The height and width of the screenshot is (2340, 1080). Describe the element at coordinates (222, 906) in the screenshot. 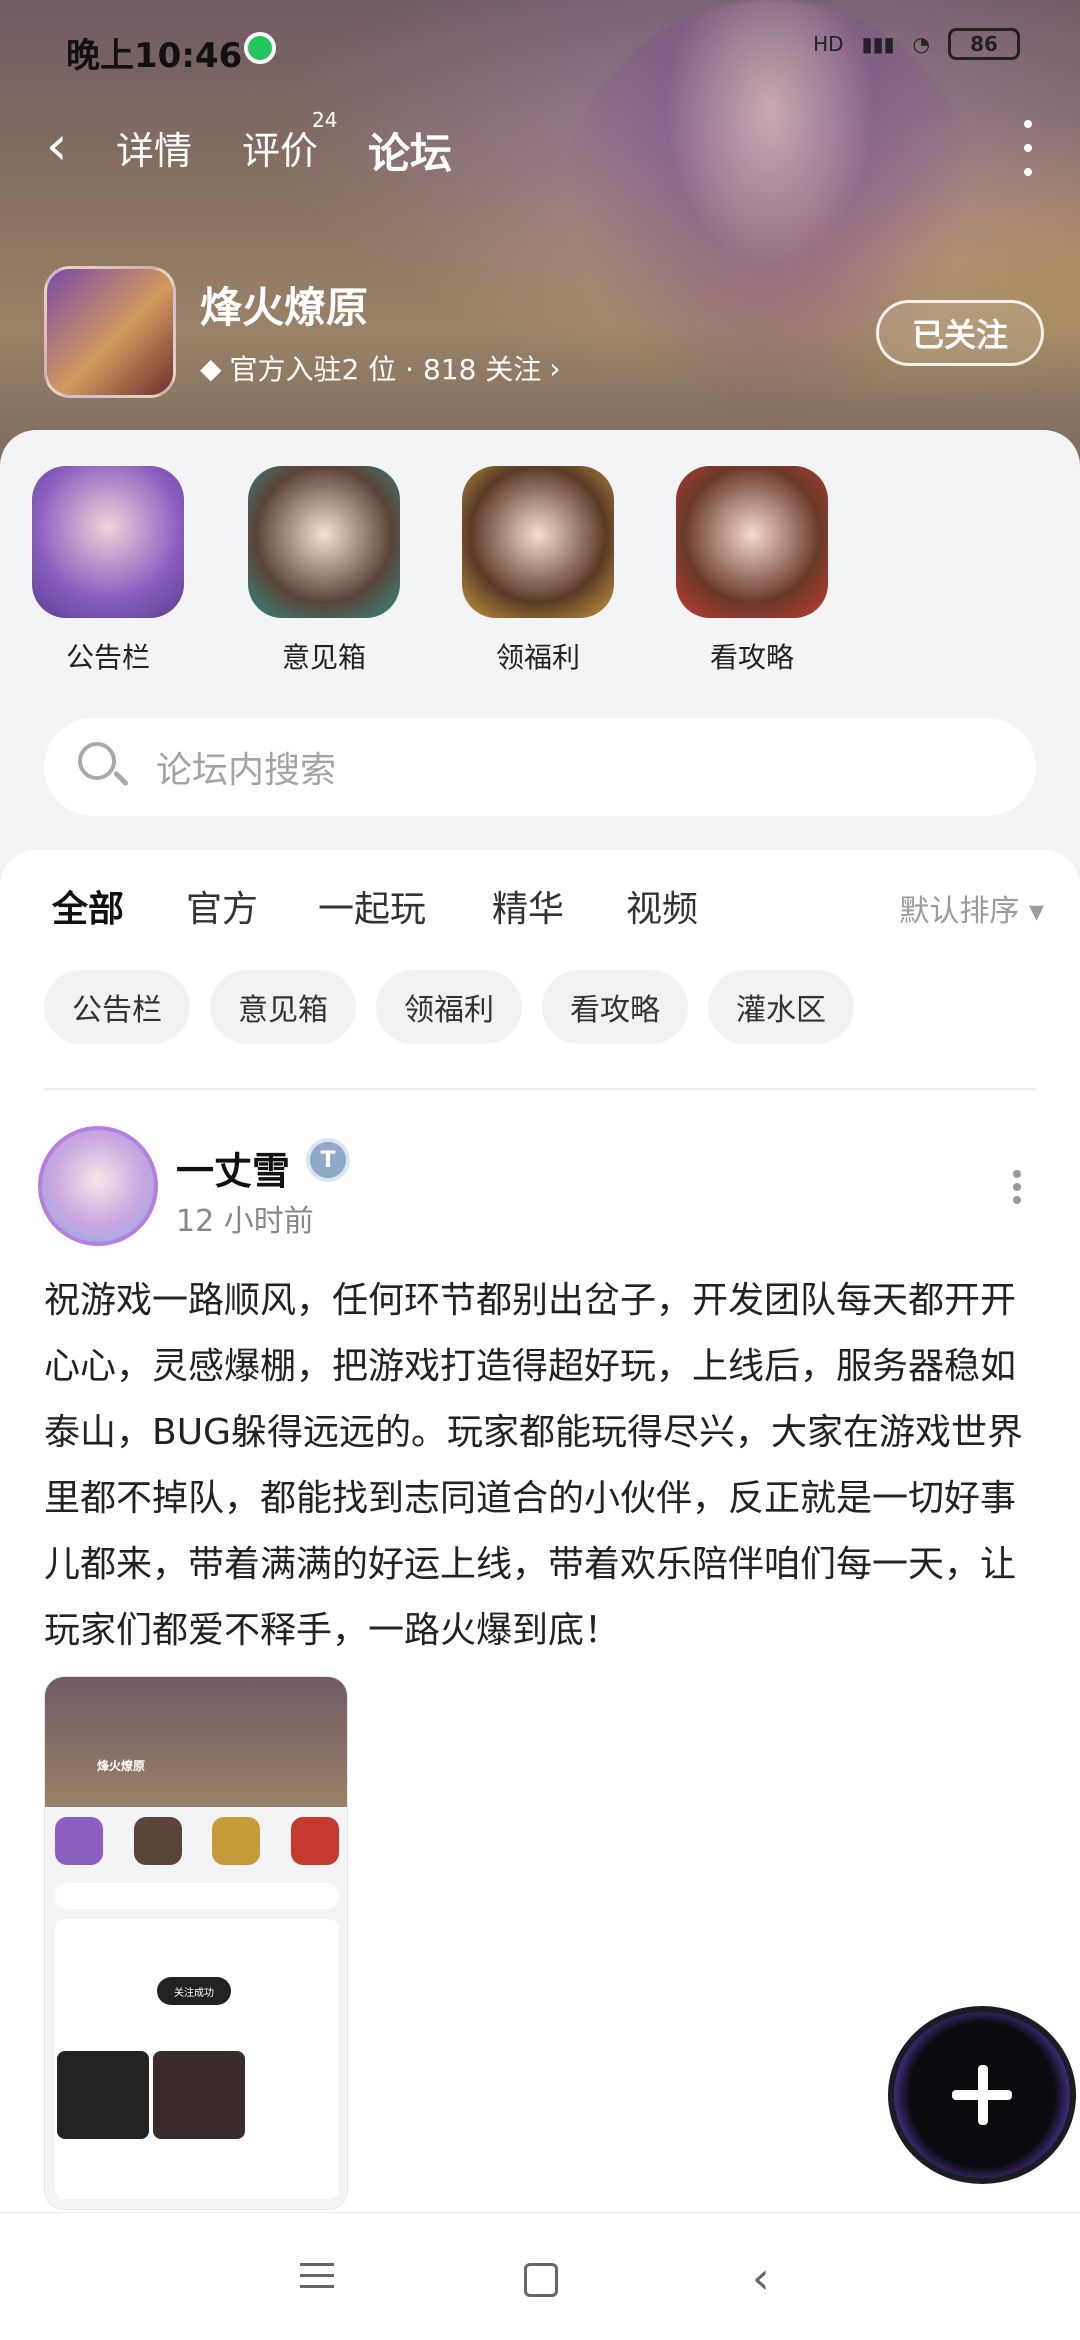

I see `tab-official: 官方` at that location.